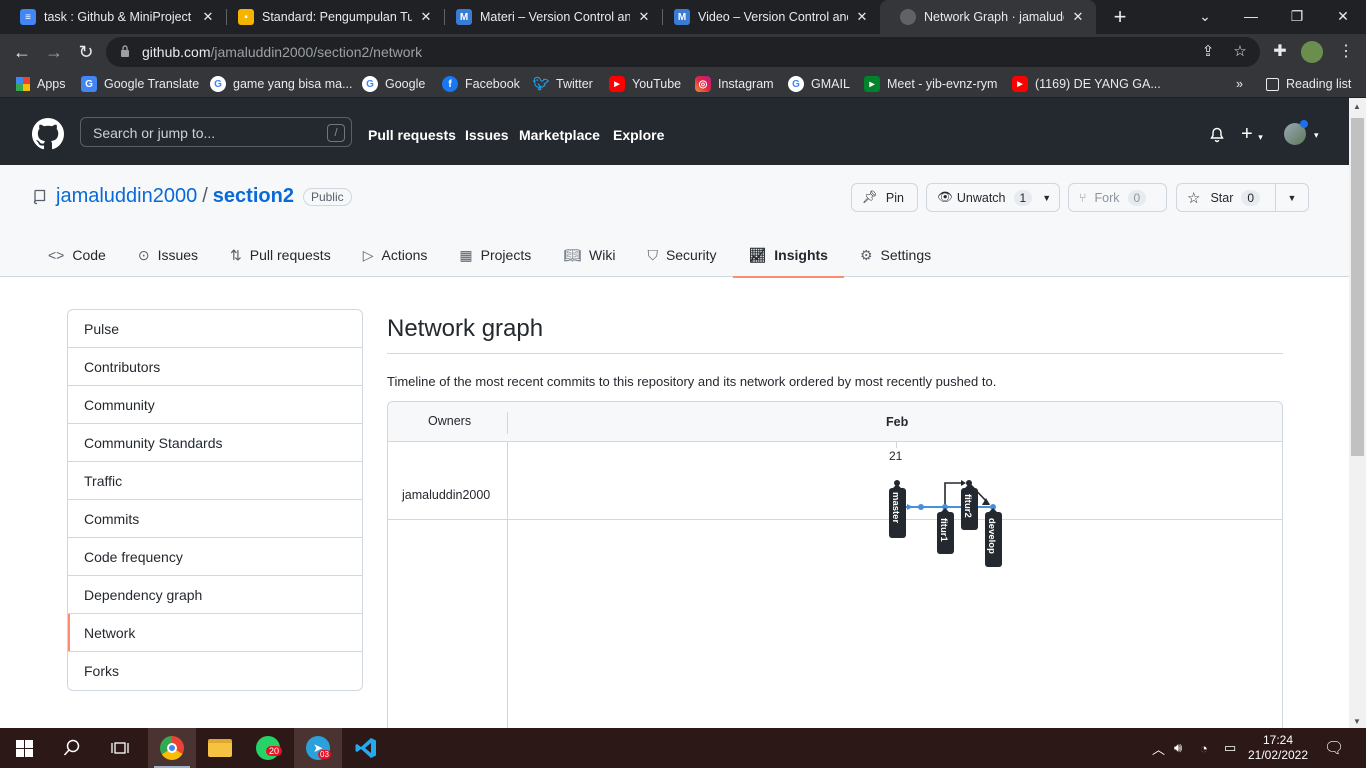  What do you see at coordinates (1230, 748) in the screenshot?
I see `battery-icon: ▭` at bounding box center [1230, 748].